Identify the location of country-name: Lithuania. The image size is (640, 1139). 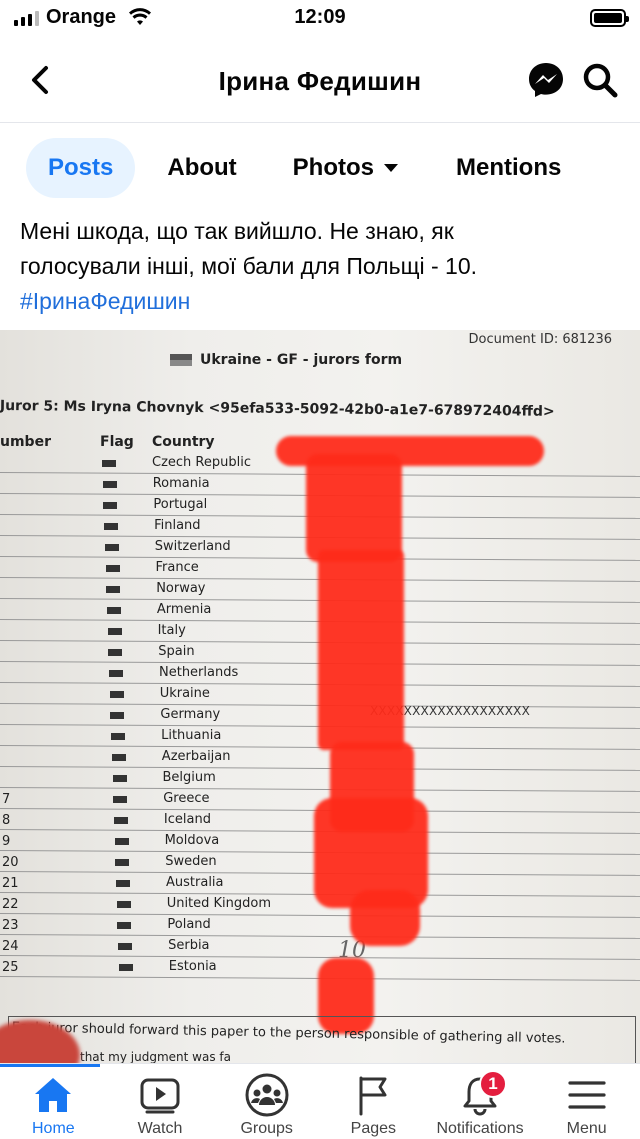
(191, 735).